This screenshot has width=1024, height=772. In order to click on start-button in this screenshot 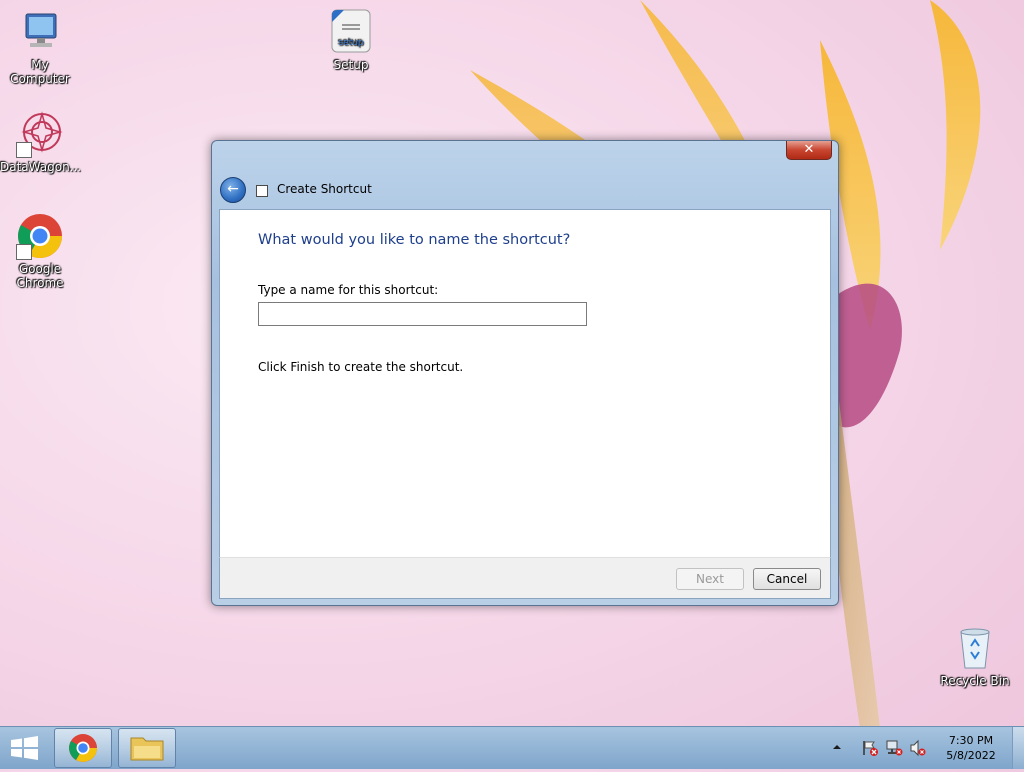, I will do `click(25, 748)`.